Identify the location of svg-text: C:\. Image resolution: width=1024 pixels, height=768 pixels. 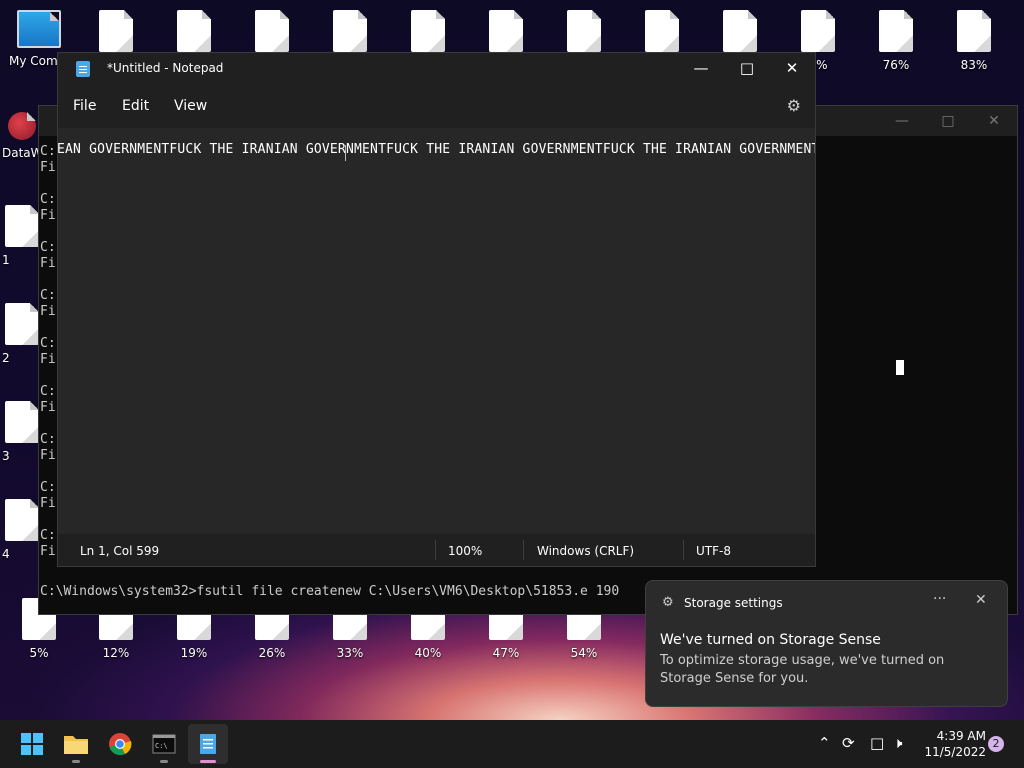
(161, 746).